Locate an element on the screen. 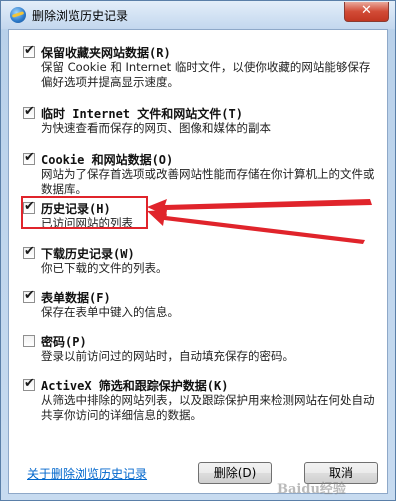  checkbox-download-history: ✔ is located at coordinates (29, 251).